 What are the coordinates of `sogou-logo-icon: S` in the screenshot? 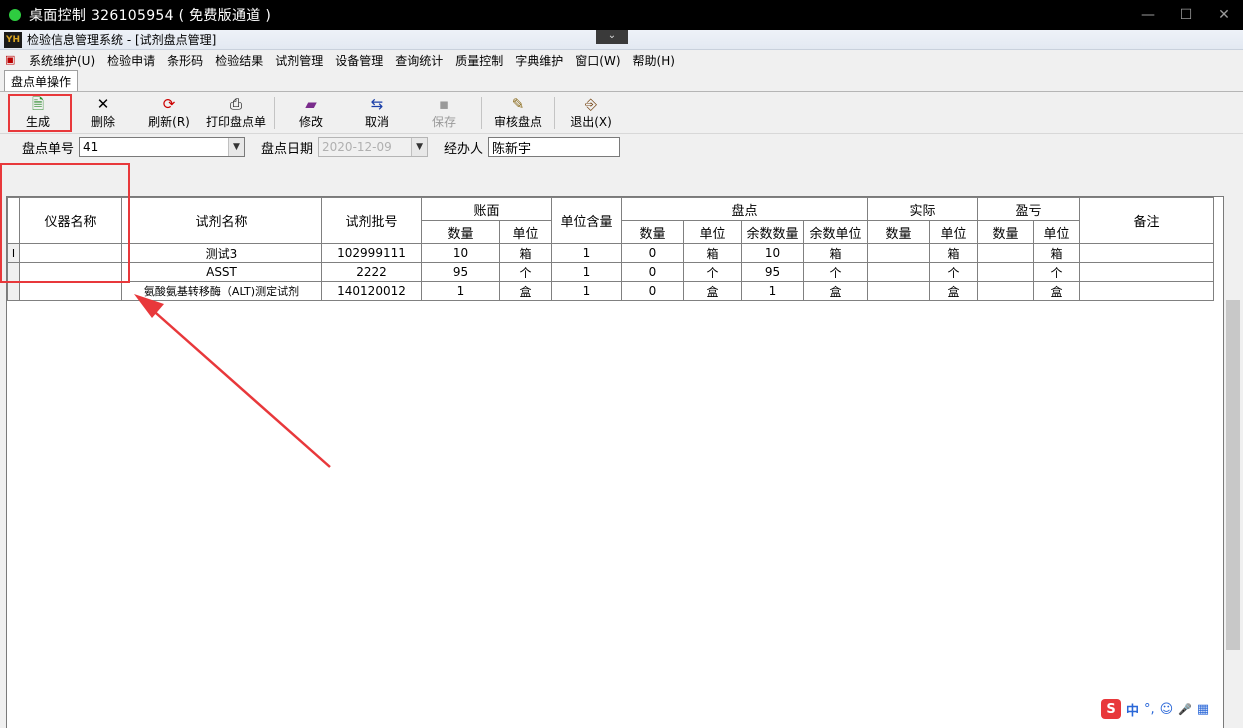 It's located at (1111, 709).